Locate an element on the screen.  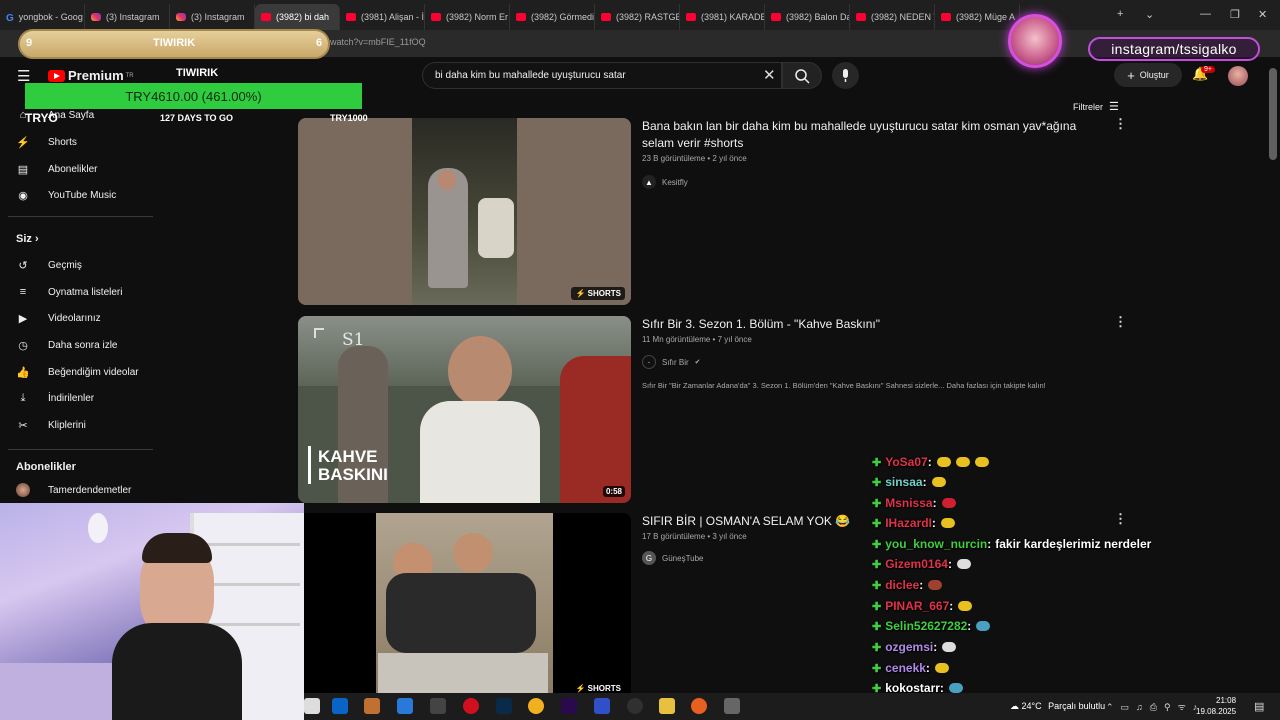
browser-tab: (3982) Balon Da is located at coordinates (807, 17).